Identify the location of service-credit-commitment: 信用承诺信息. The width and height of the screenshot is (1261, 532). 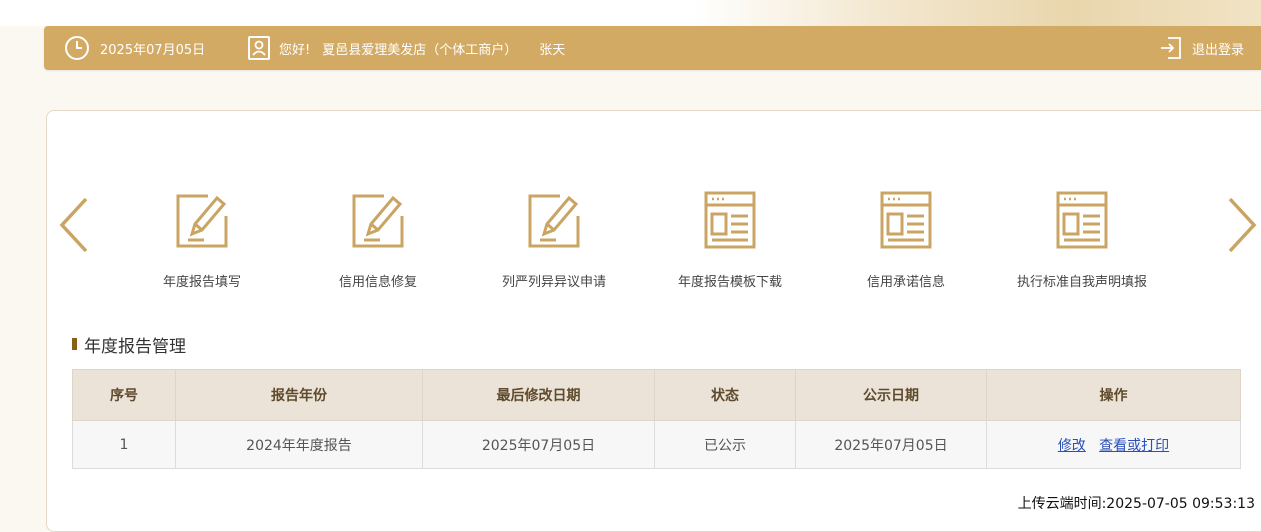
(906, 242).